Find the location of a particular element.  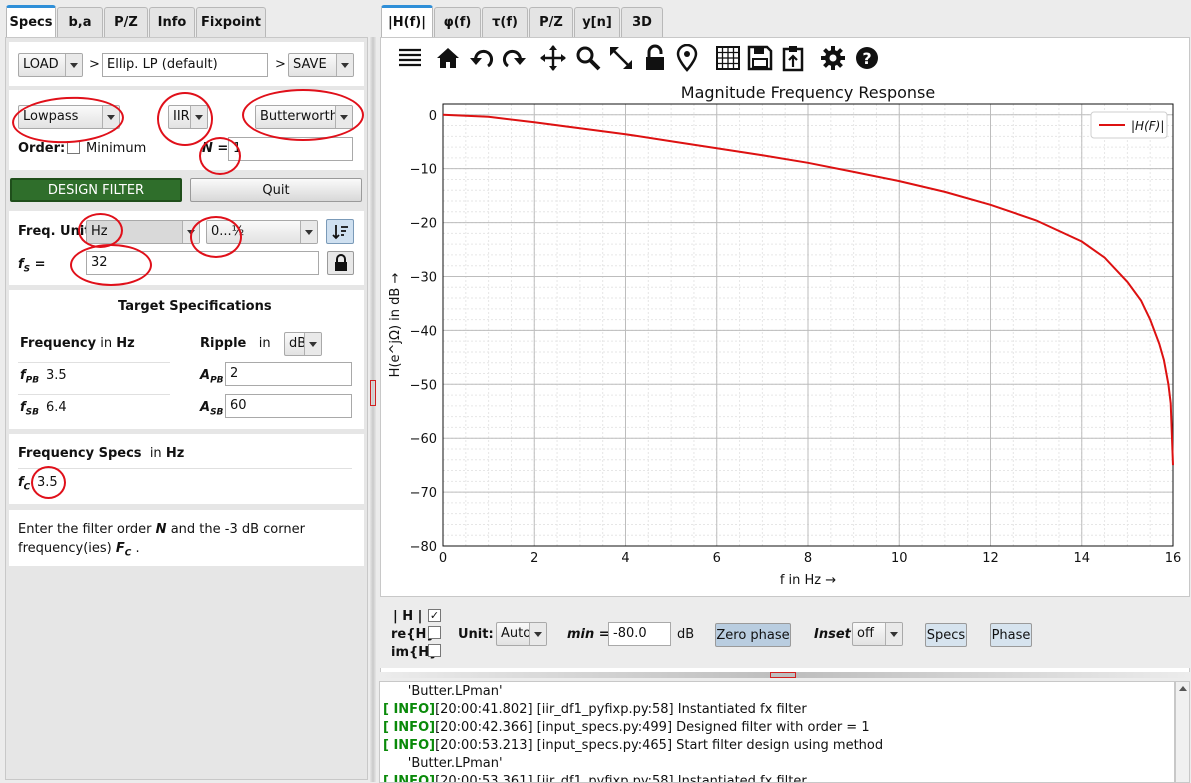

undo-icon is located at coordinates (482, 58).